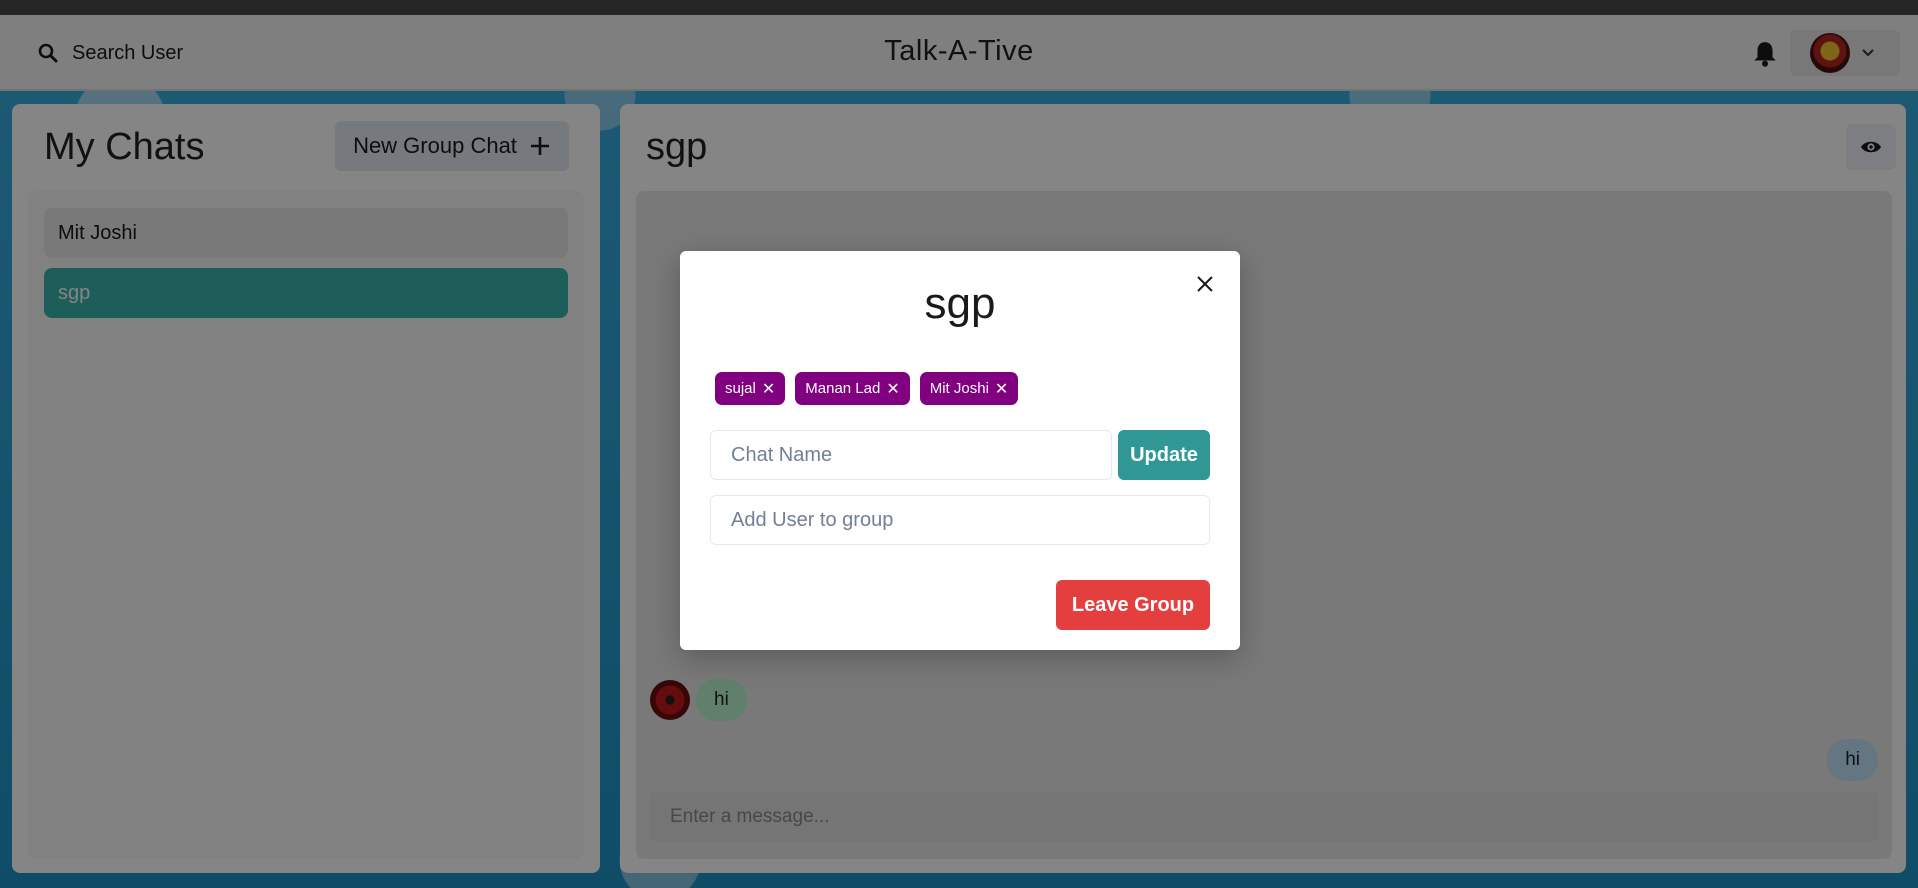 This screenshot has height=888, width=1918. I want to click on close-icon, so click(1205, 284).